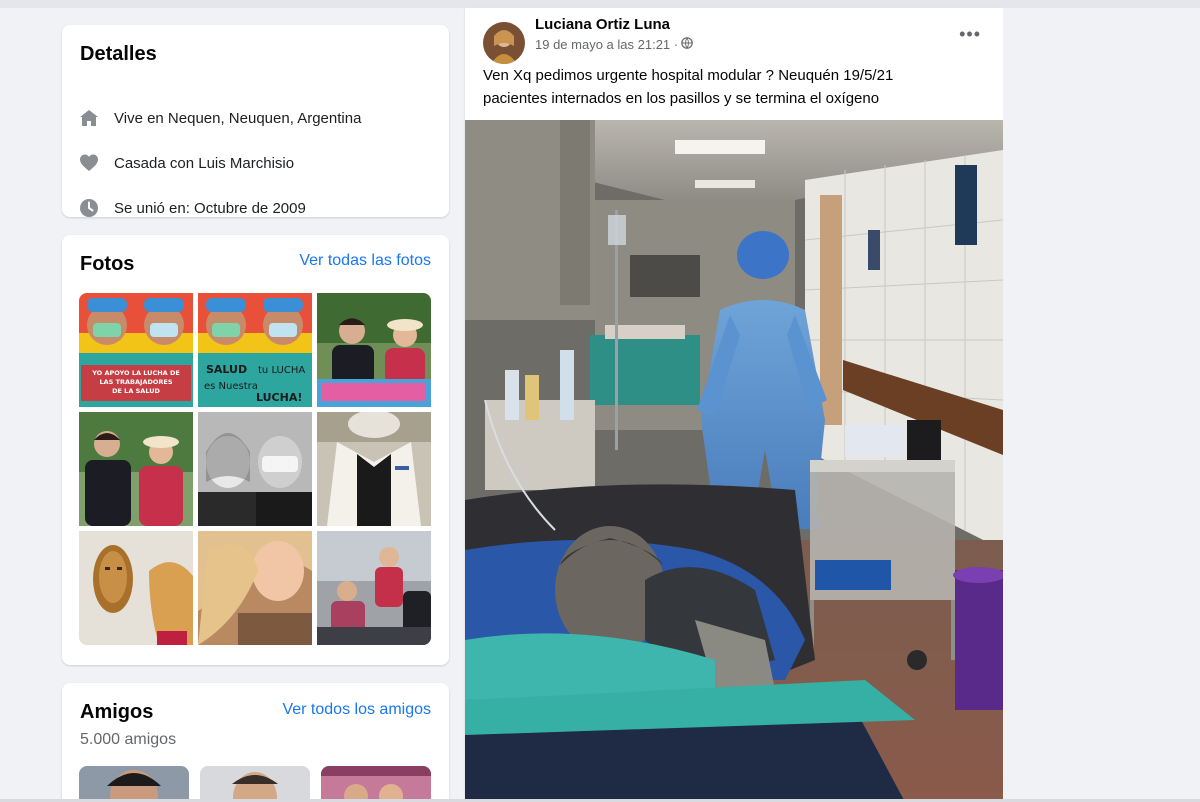 Image resolution: width=1200 pixels, height=802 pixels. What do you see at coordinates (504, 43) in the screenshot?
I see `author-avatar` at bounding box center [504, 43].